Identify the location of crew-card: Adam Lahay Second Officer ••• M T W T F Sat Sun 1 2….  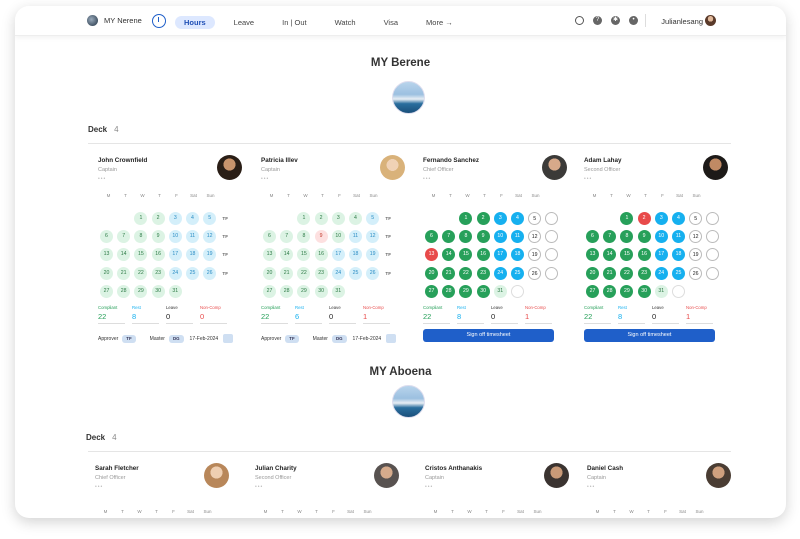
(659, 253).